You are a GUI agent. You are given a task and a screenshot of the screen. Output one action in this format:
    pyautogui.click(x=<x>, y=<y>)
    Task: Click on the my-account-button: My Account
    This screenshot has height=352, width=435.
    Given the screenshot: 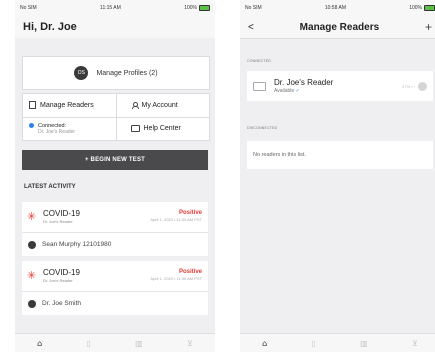 What is the action you would take?
    pyautogui.click(x=163, y=105)
    